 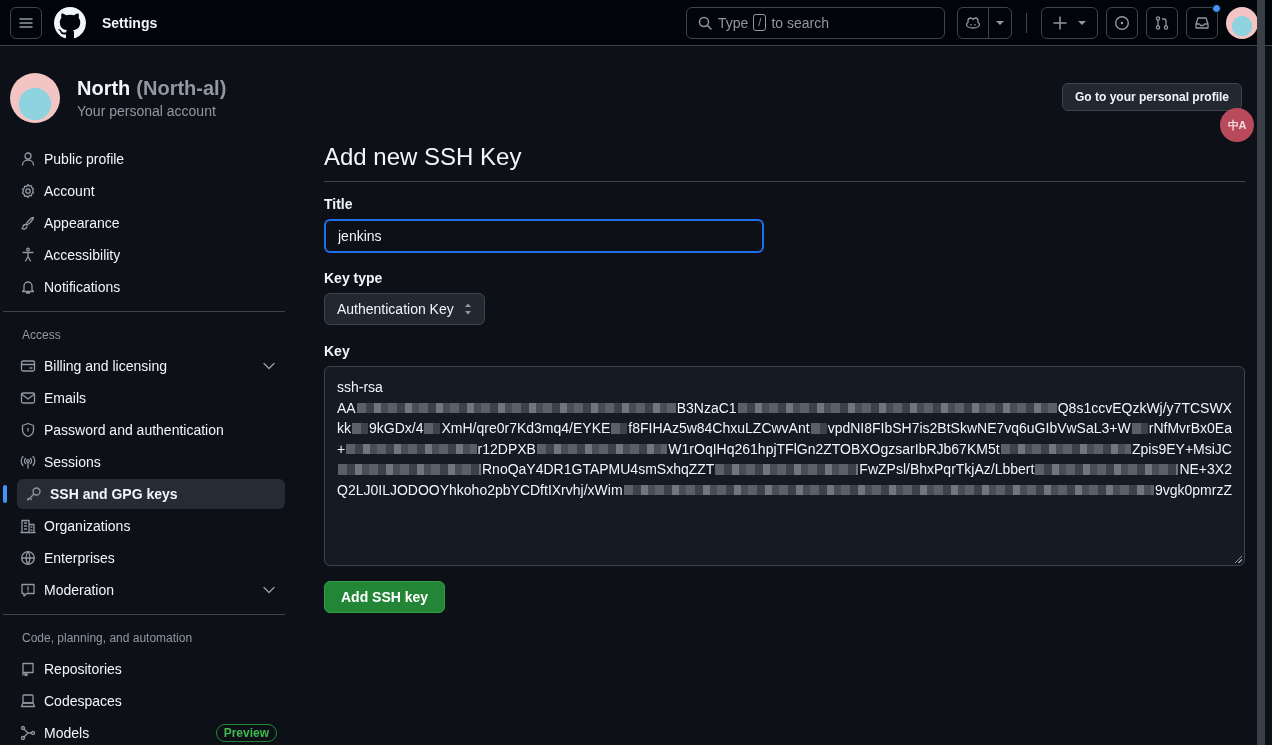 I want to click on menu-button, so click(x=26, y=22).